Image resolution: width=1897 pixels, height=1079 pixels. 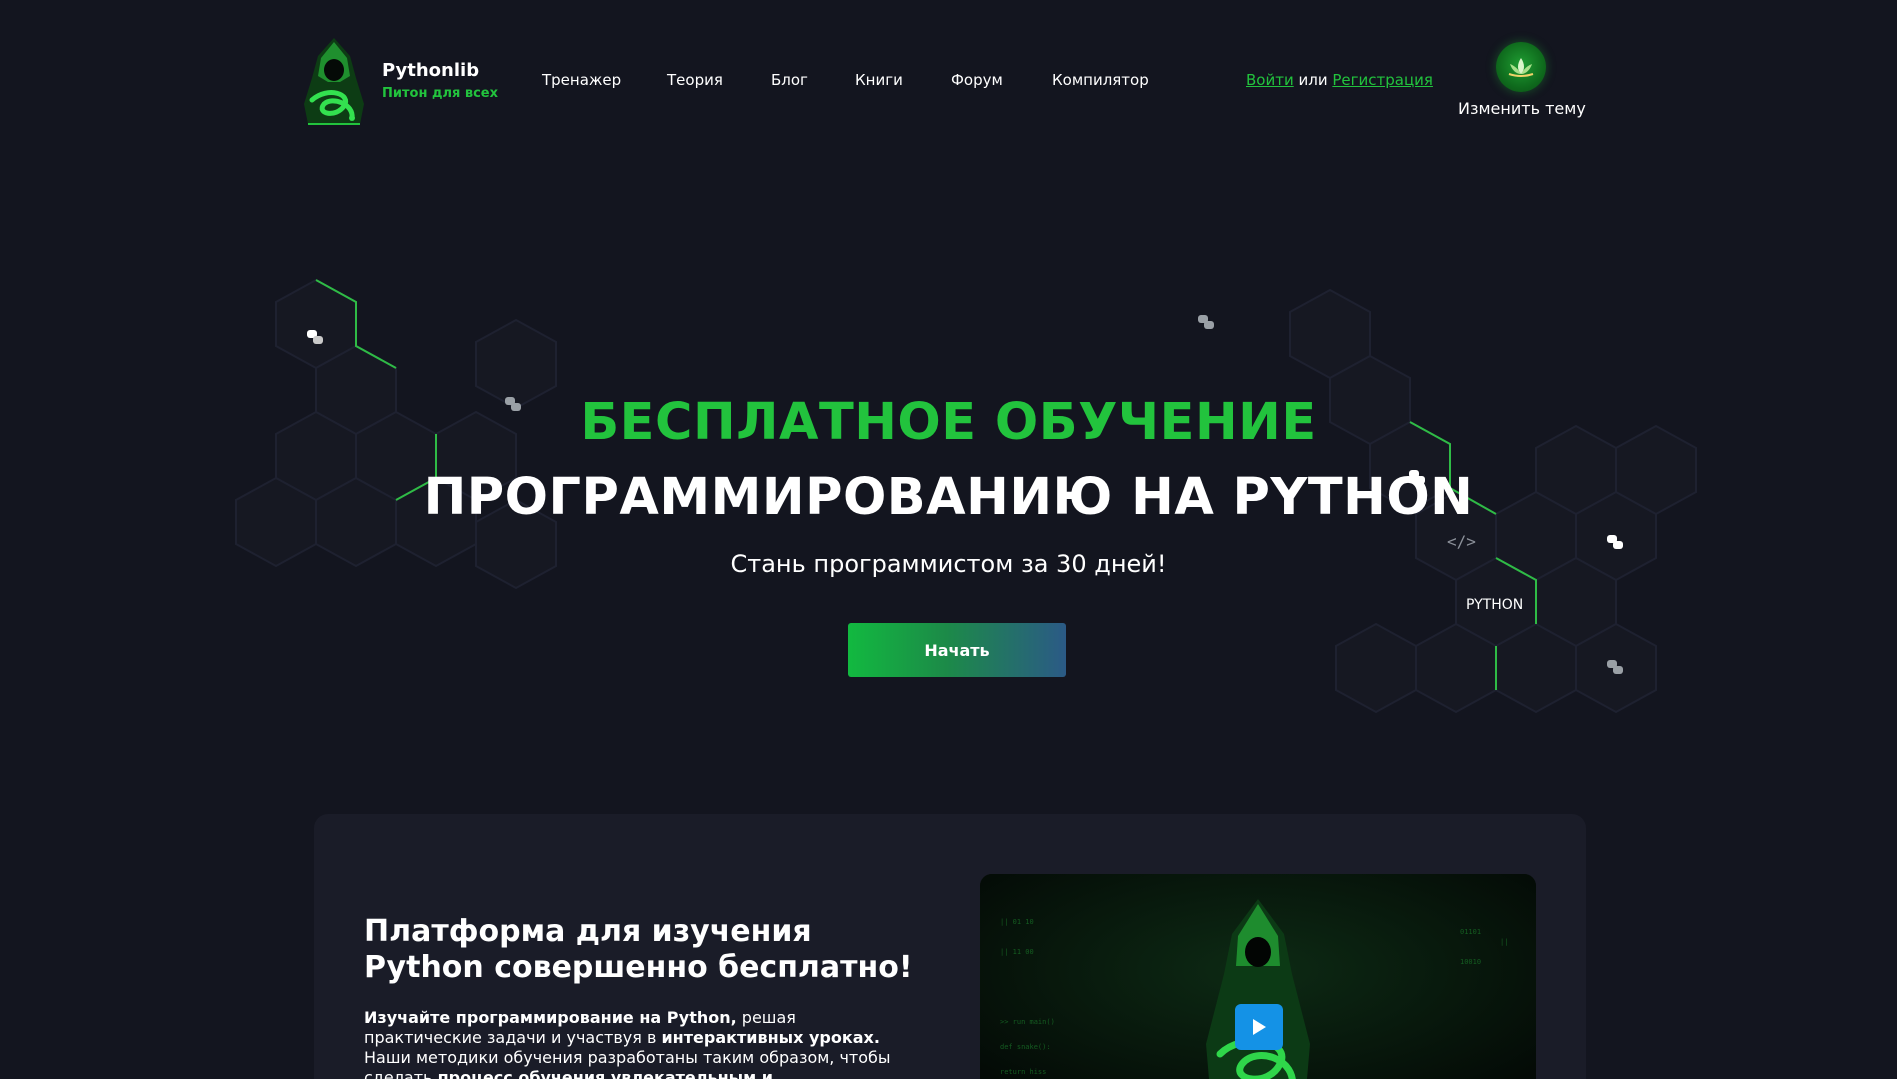 I want to click on svg-text: || 11 00, so click(x=1017, y=952).